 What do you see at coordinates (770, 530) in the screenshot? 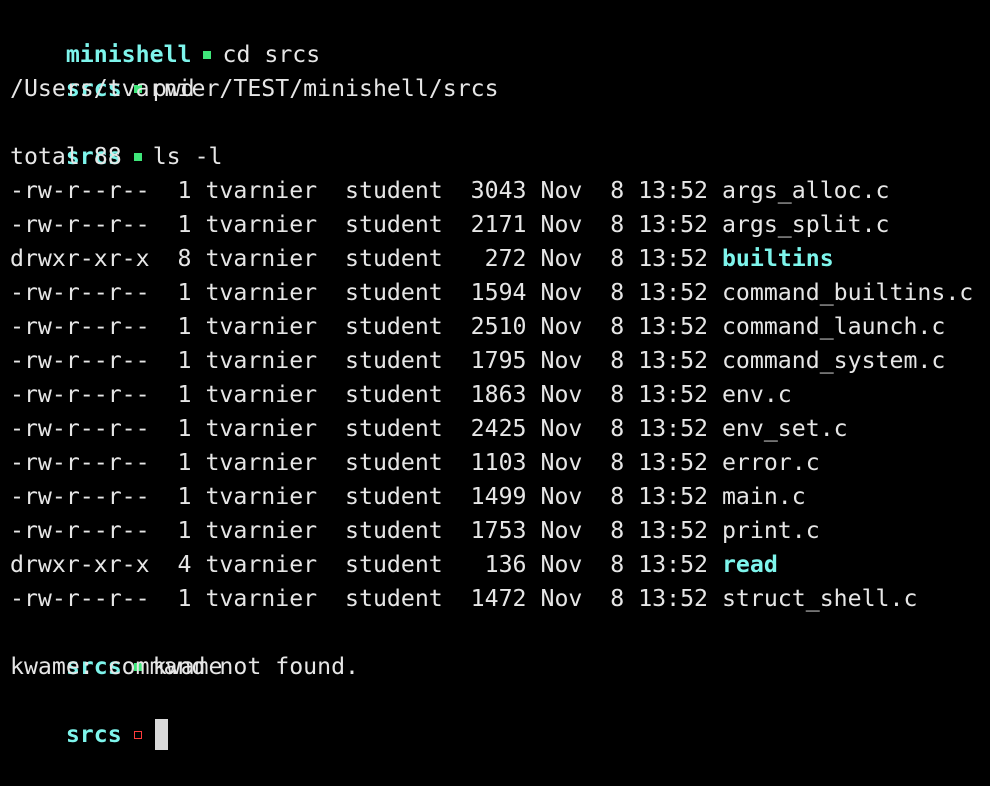
I see `file-name: print.c` at bounding box center [770, 530].